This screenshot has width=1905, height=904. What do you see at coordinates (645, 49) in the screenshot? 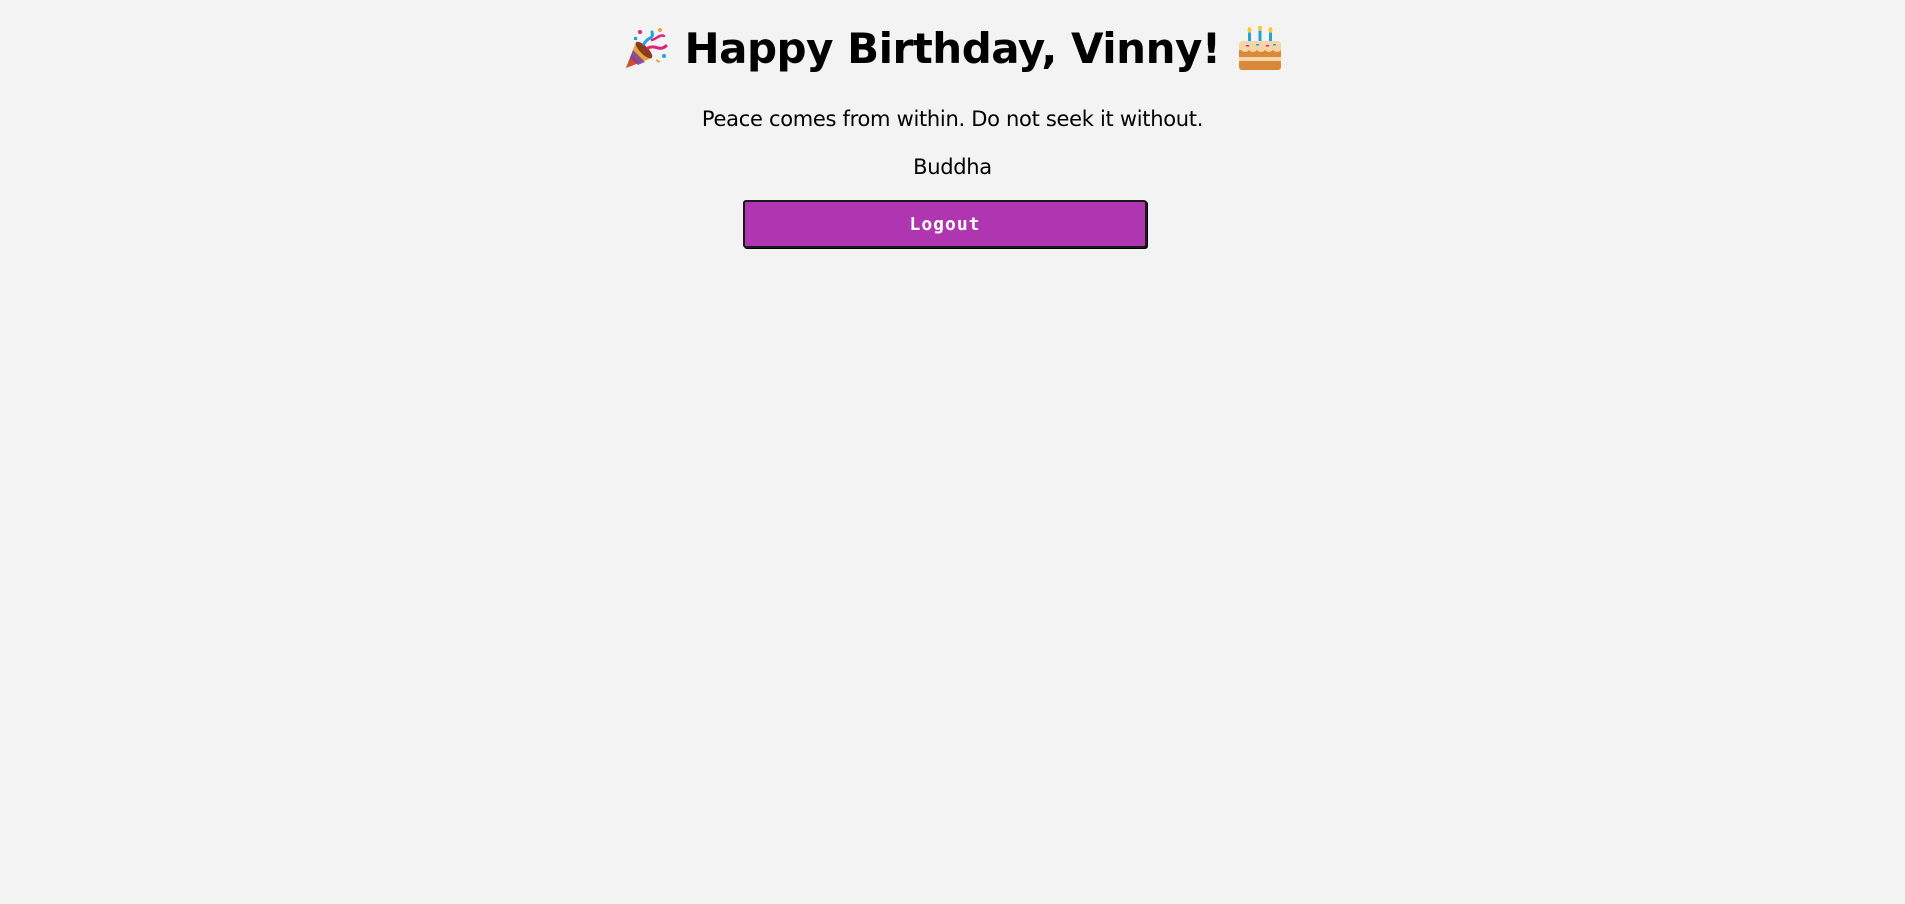
I see `party-popper-icon` at bounding box center [645, 49].